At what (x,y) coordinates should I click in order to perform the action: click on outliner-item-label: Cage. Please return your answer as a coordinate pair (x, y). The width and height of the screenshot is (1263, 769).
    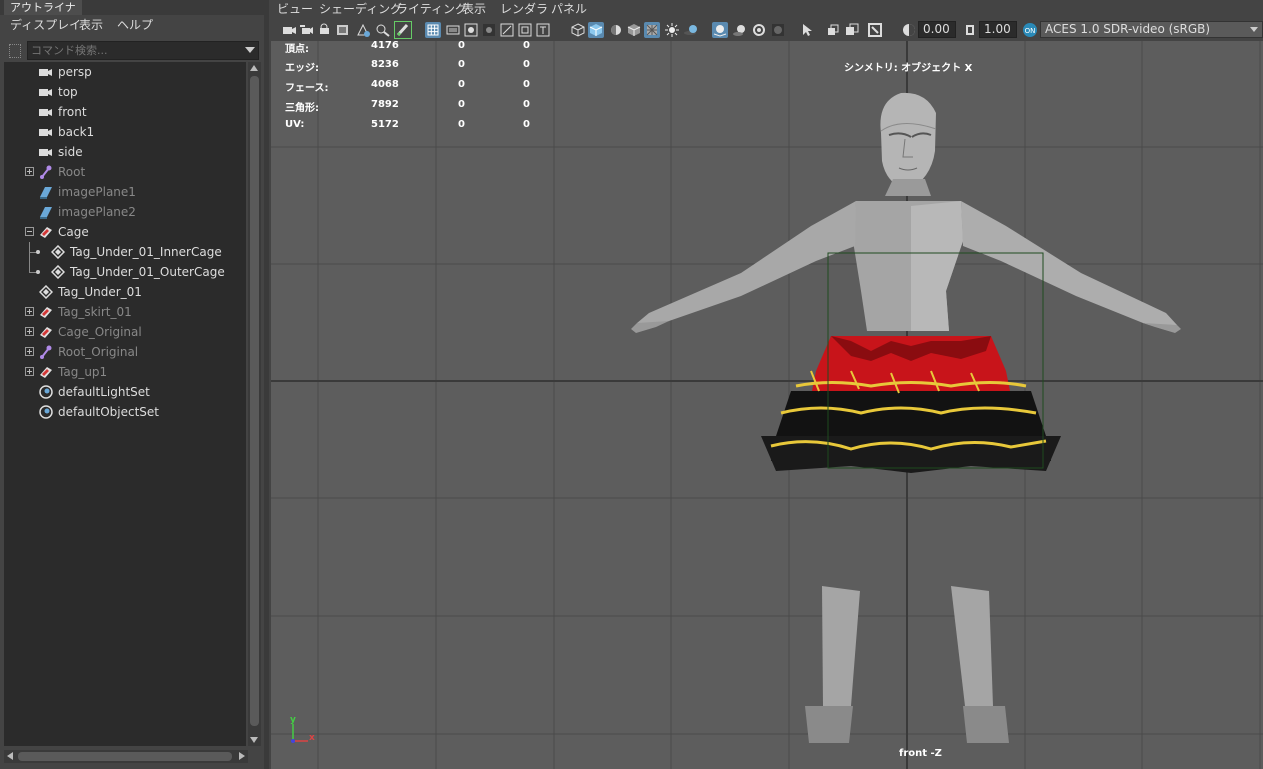
    Looking at the image, I should click on (73, 232).